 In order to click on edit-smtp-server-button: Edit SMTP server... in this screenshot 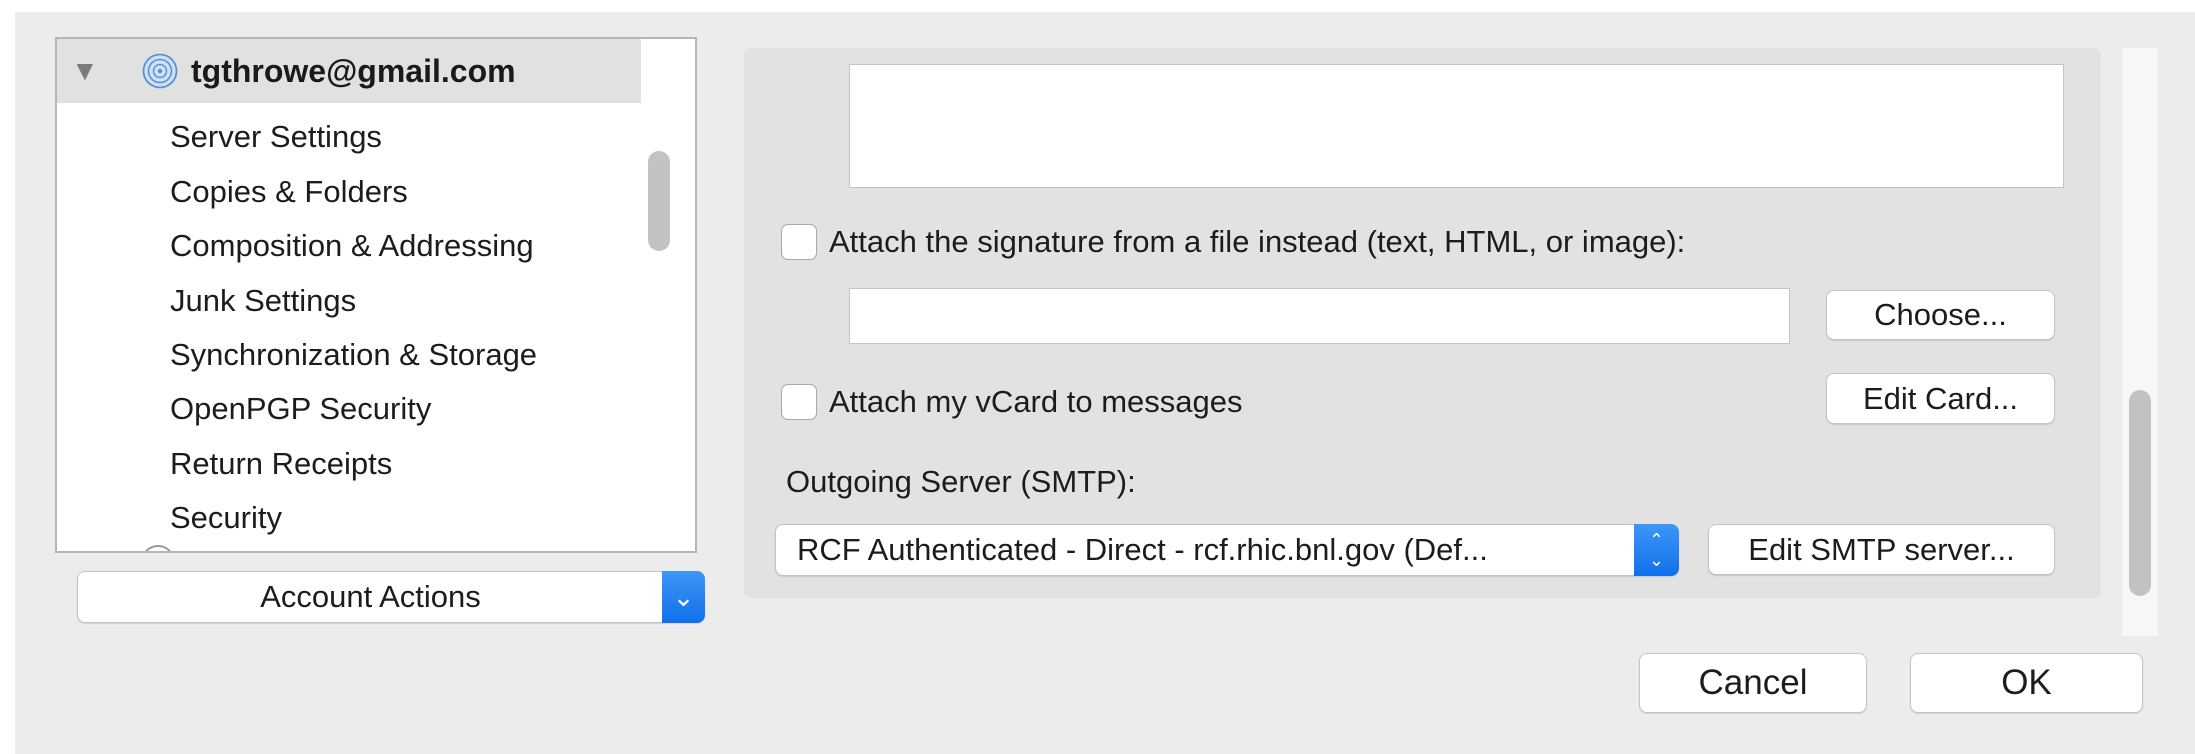, I will do `click(1881, 549)`.